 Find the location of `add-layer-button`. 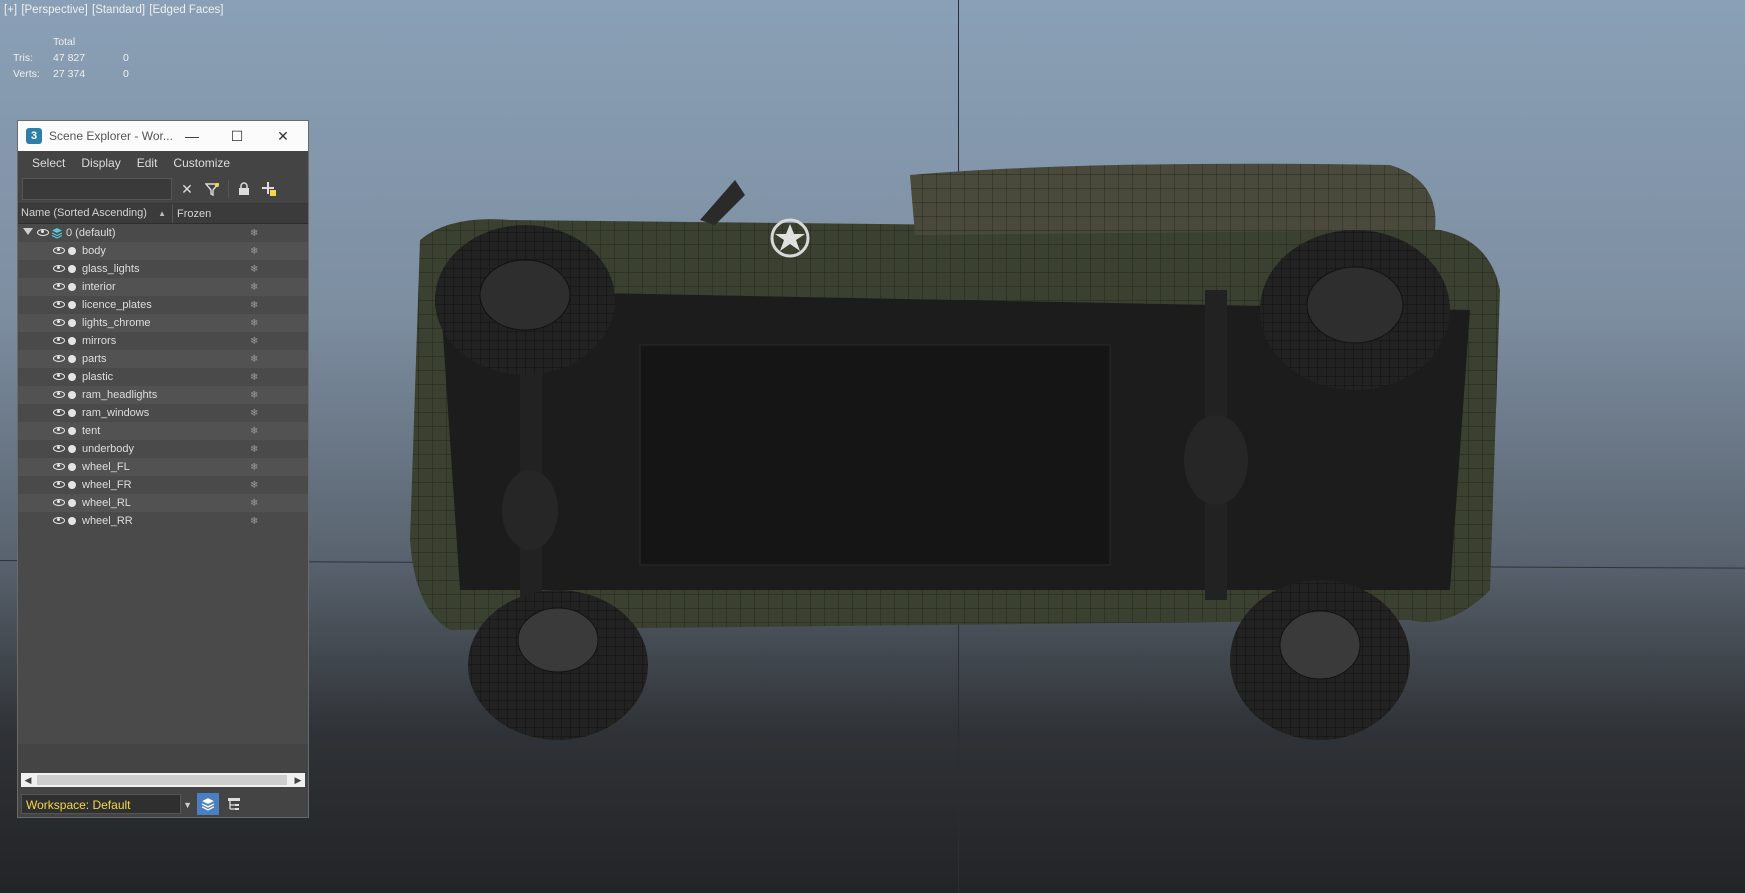

add-layer-button is located at coordinates (269, 189).